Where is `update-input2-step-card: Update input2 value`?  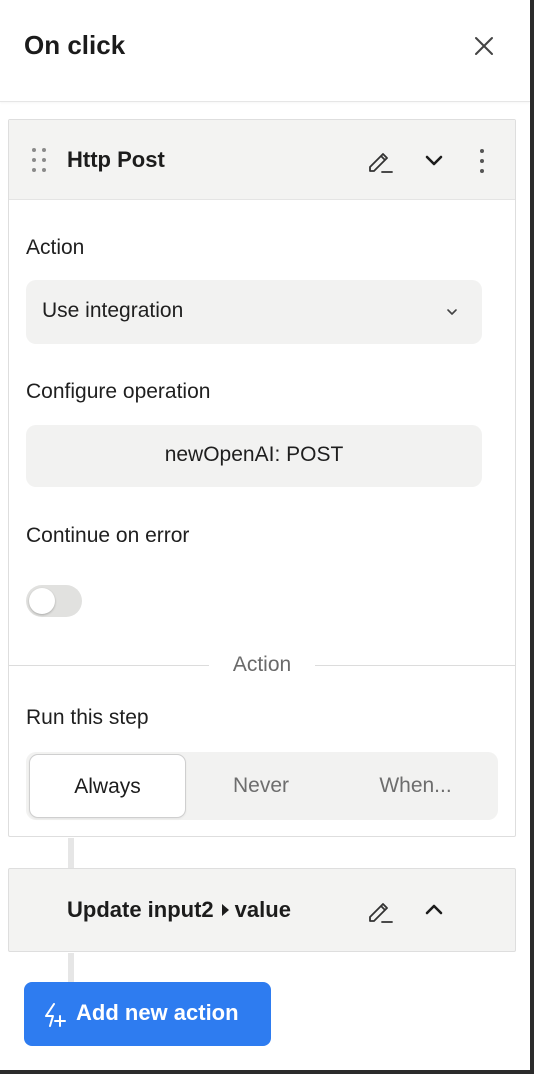 update-input2-step-card: Update input2 value is located at coordinates (262, 910).